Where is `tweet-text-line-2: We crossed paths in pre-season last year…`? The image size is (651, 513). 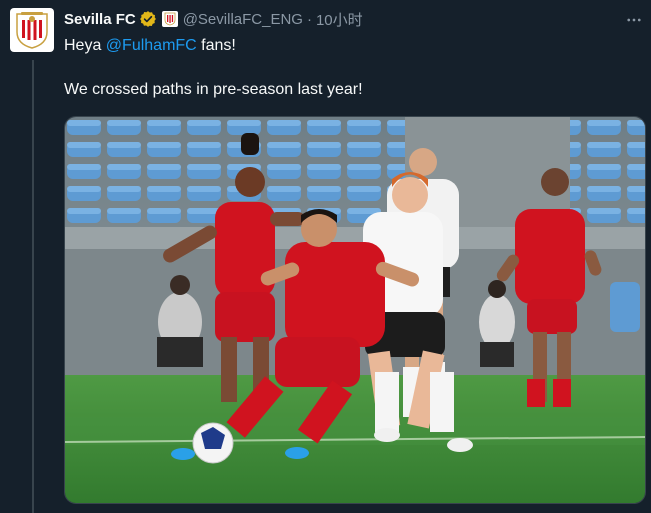
tweet-text-line-2: We crossed paths in pre-season last year… is located at coordinates (213, 89).